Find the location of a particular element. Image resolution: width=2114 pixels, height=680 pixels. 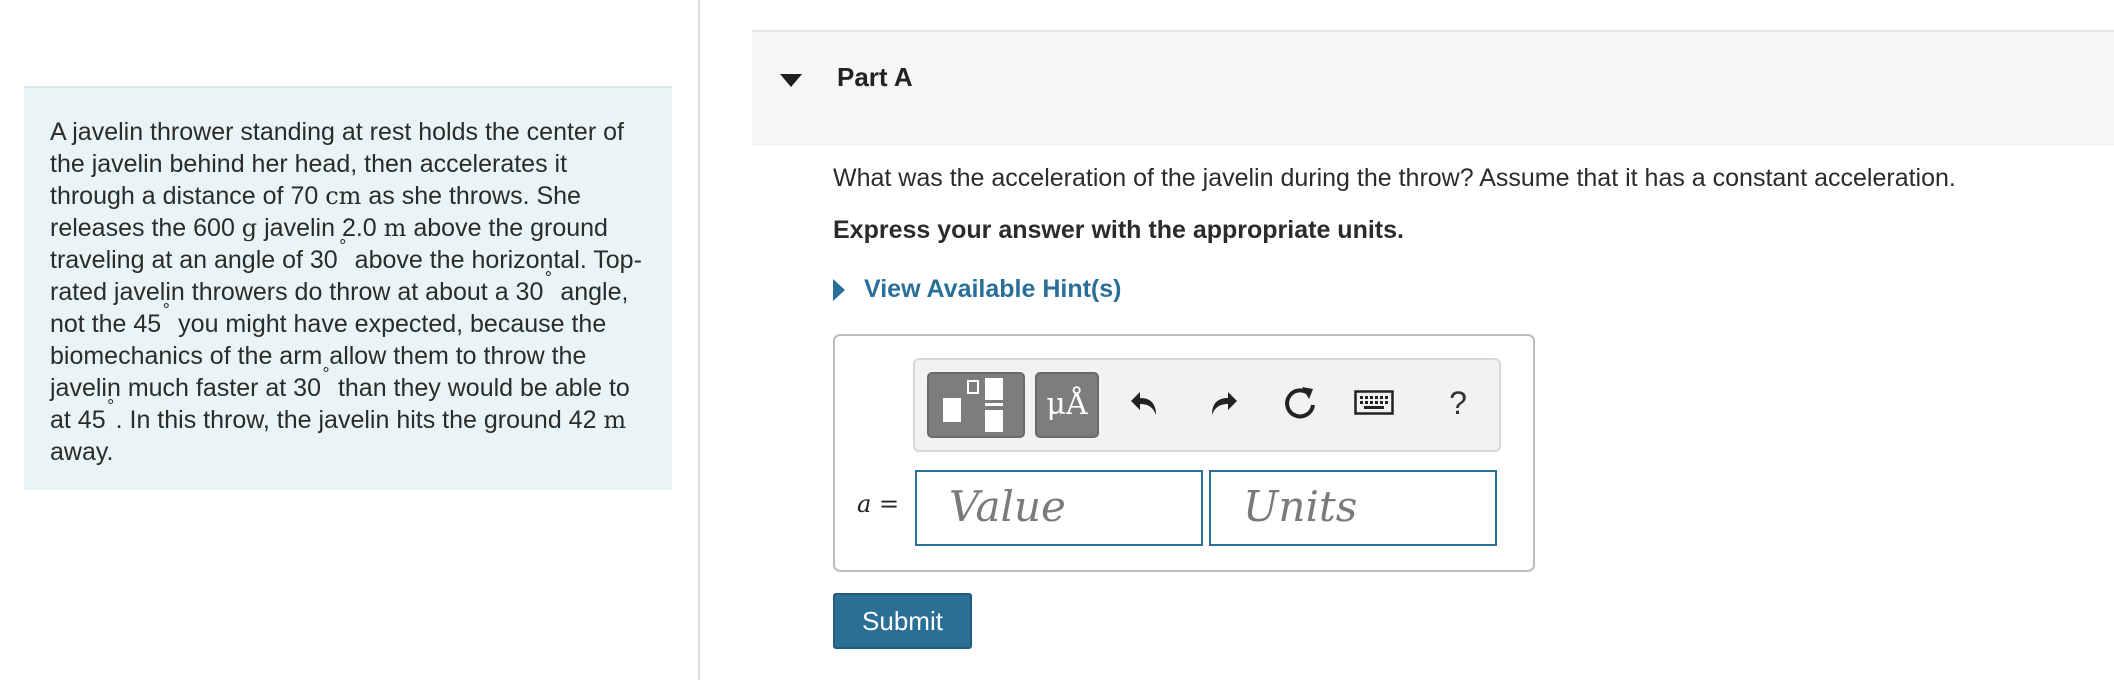

undo-icon is located at coordinates (1146, 403).